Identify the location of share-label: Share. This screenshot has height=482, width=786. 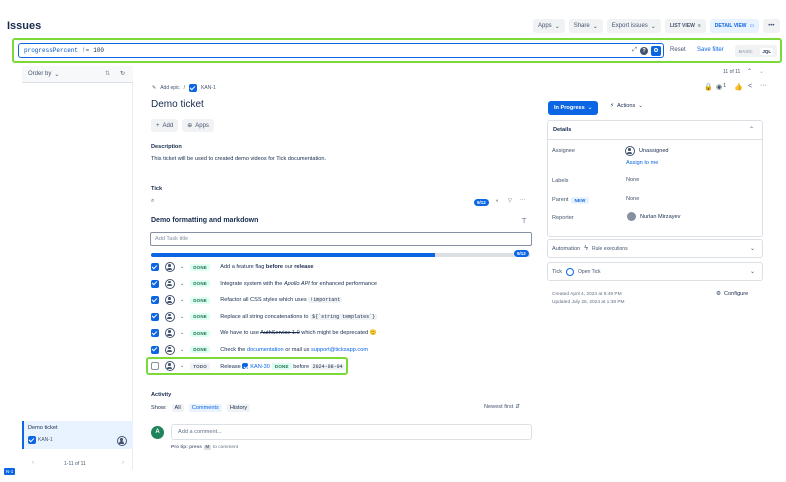
(581, 26).